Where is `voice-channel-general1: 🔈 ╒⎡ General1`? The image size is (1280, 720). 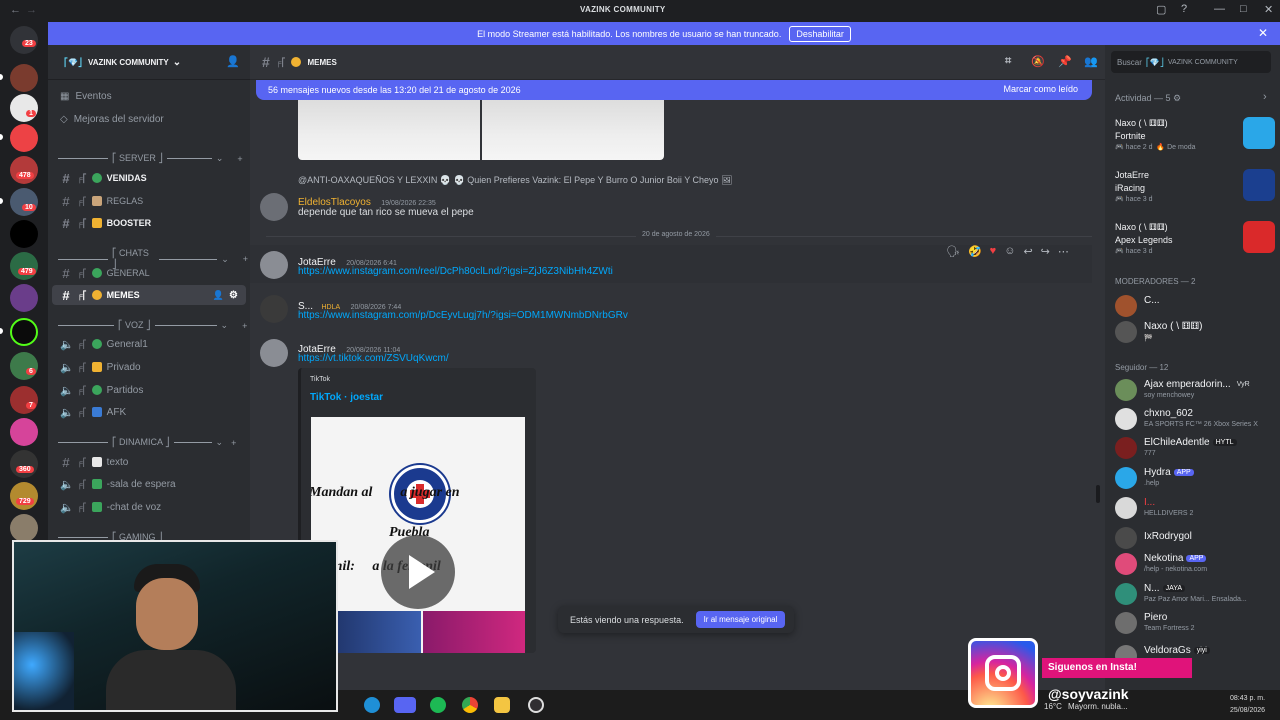 voice-channel-general1: 🔈 ╒⎡ General1 is located at coordinates (149, 344).